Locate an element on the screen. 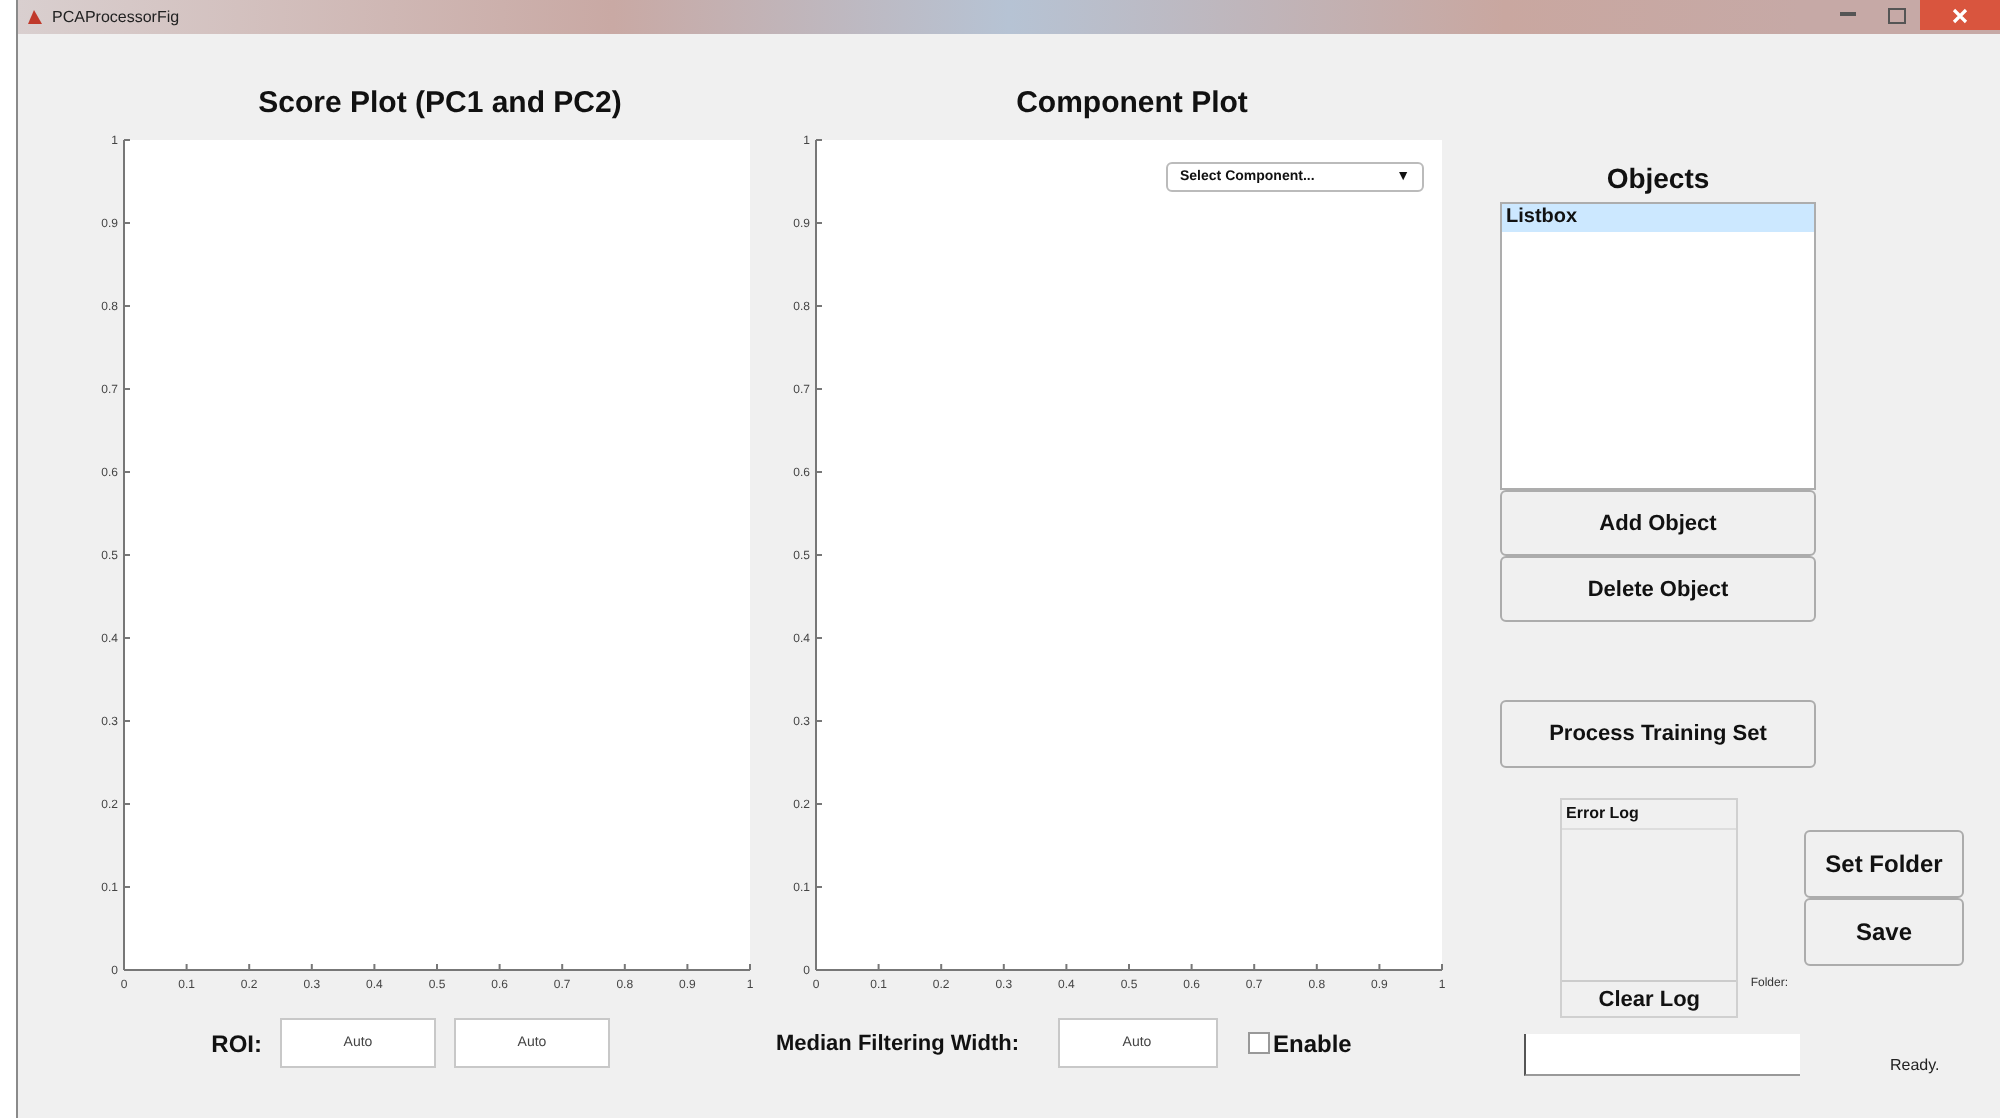 The width and height of the screenshot is (2000, 1118). median-filter-label: Median Filtering Width: is located at coordinates (897, 1043).